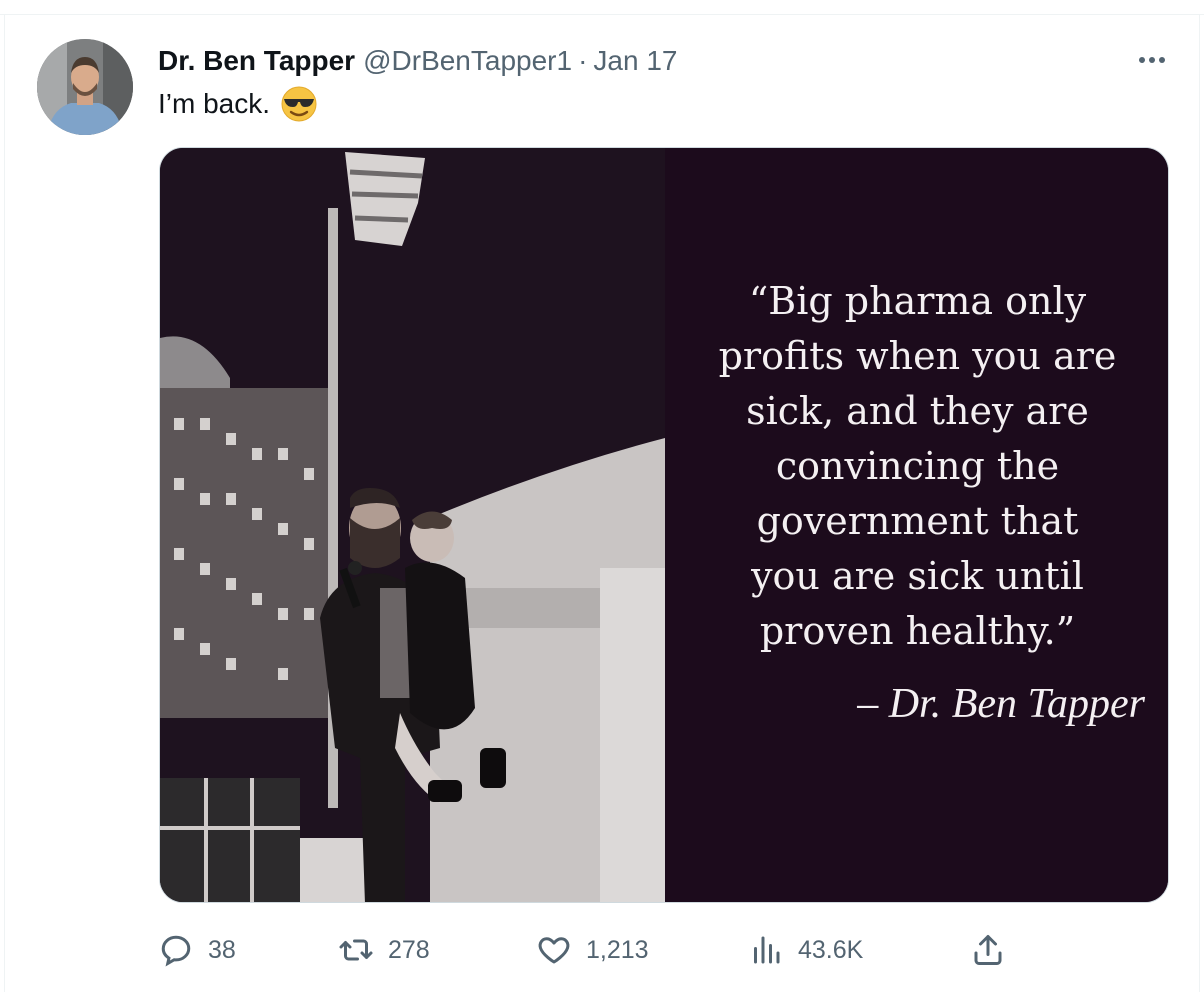  I want to click on tweet-header: Dr. Ben Tapper @DrBenTapper1 · Jan 17, so click(417, 61).